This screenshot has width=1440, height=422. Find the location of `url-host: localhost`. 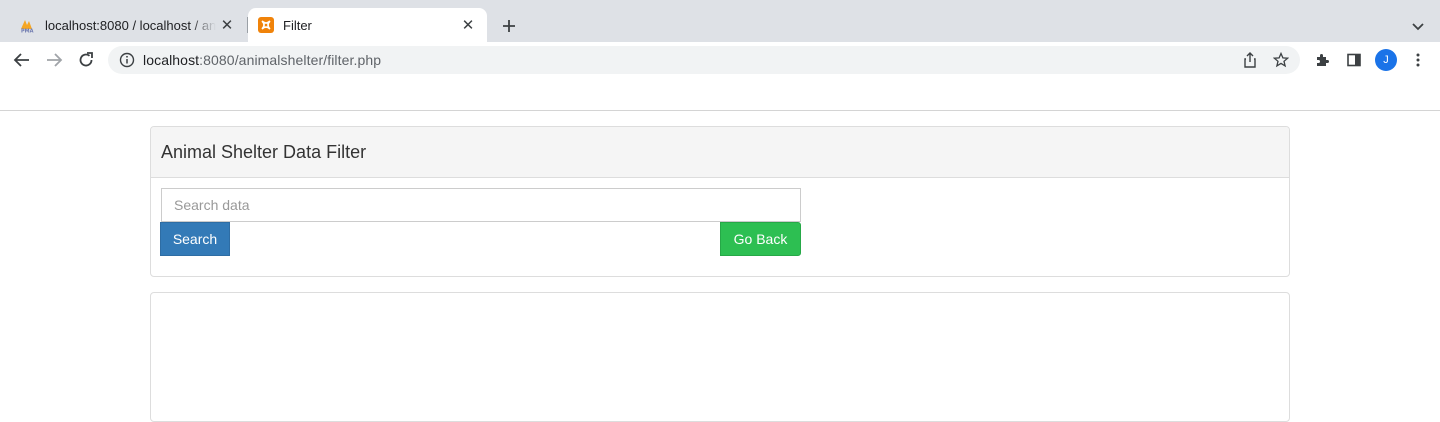

url-host: localhost is located at coordinates (171, 60).